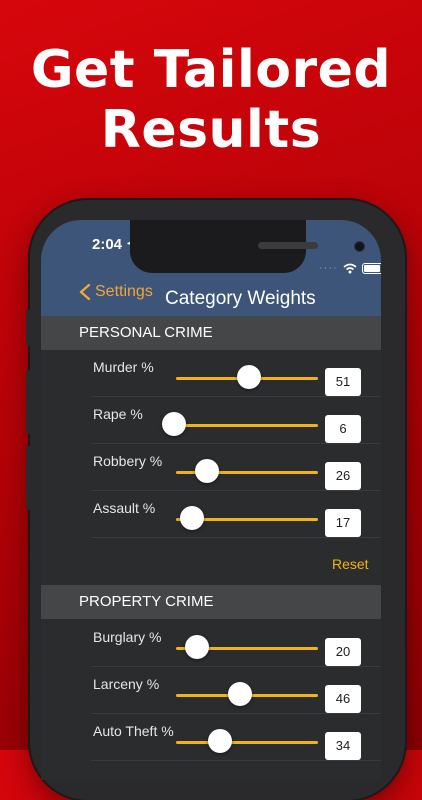 This screenshot has width=422, height=800. Describe the element at coordinates (211, 130) in the screenshot. I see `headline-line-2: Results` at that location.